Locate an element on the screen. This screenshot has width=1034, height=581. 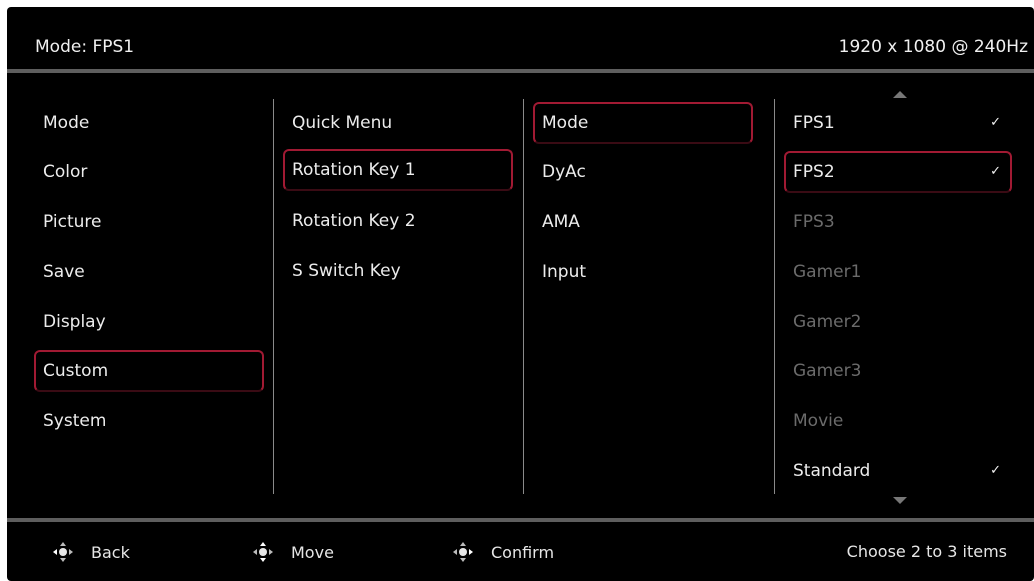
footer: Back Move Confirm Choose 2 to 3 items is located at coordinates (520, 551).